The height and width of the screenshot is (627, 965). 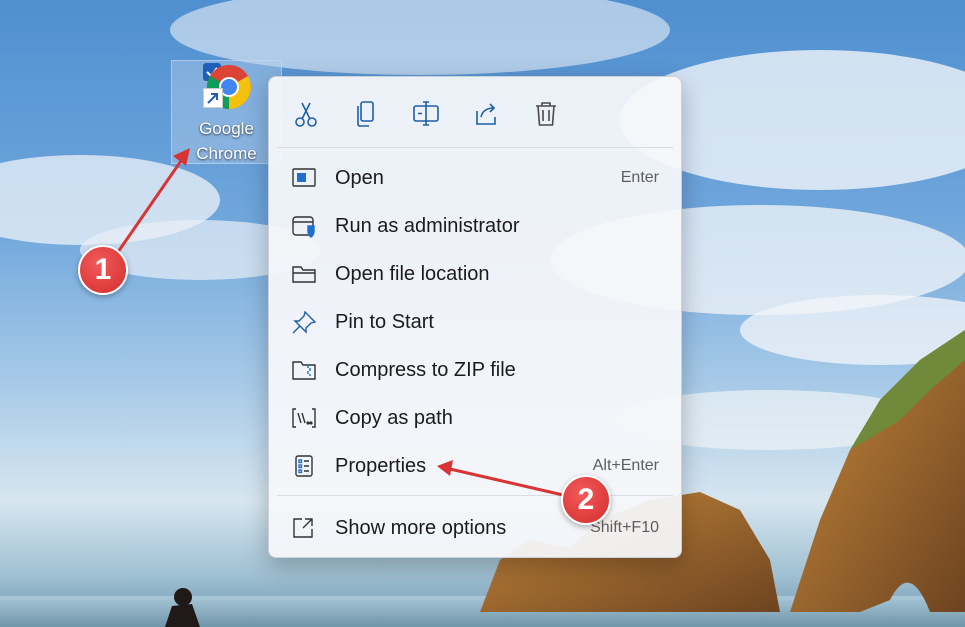 I want to click on toolbar-separator, so click(x=475, y=147).